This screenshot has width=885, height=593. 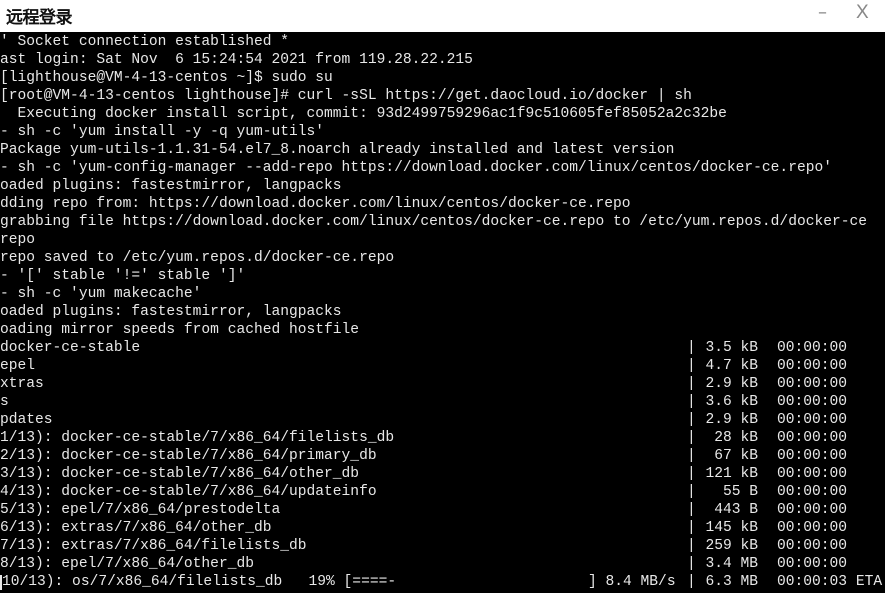 I want to click on row-size: 259 kB, so click(x=731, y=546).